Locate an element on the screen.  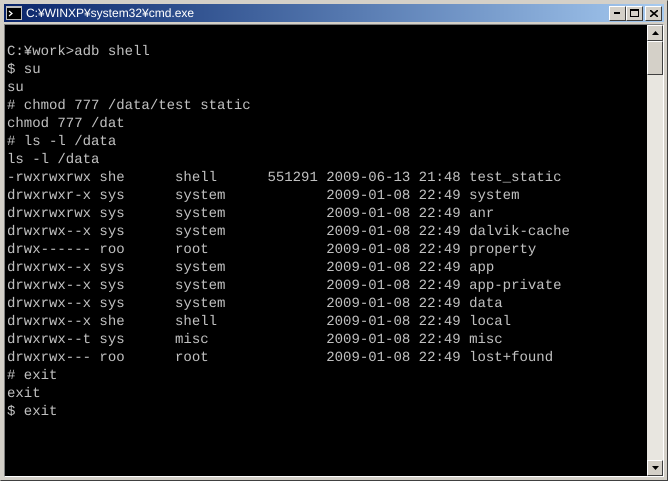
maximize-icon is located at coordinates (634, 13).